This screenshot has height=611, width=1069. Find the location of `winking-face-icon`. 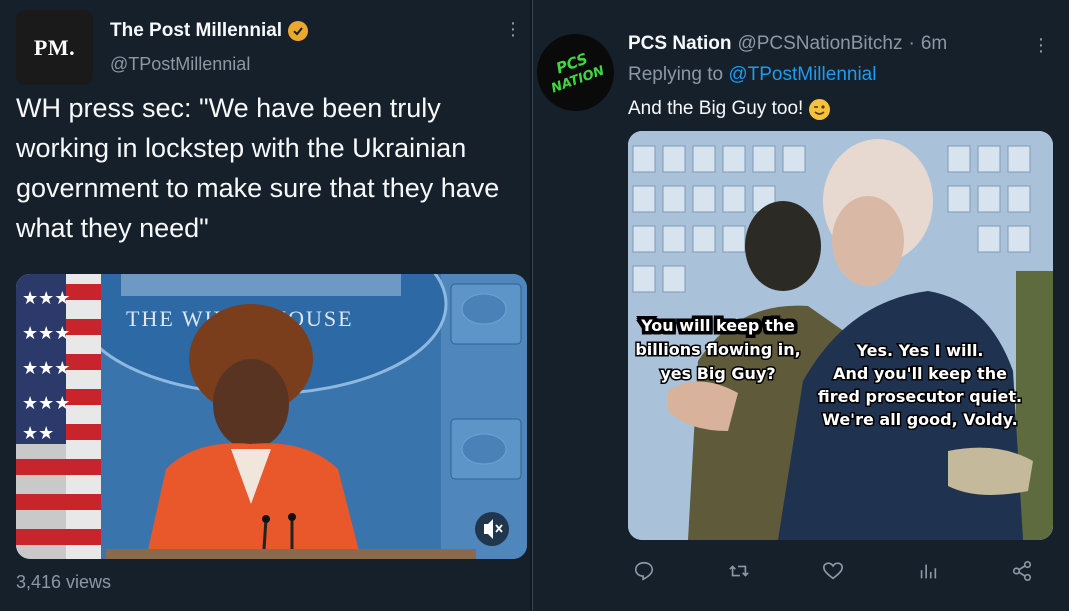

winking-face-icon is located at coordinates (820, 109).